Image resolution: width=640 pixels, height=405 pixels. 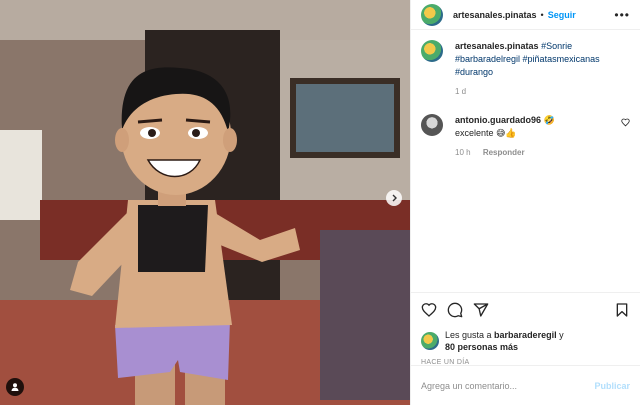 I want to click on likes-prefix: Les gusta a, so click(x=470, y=335).